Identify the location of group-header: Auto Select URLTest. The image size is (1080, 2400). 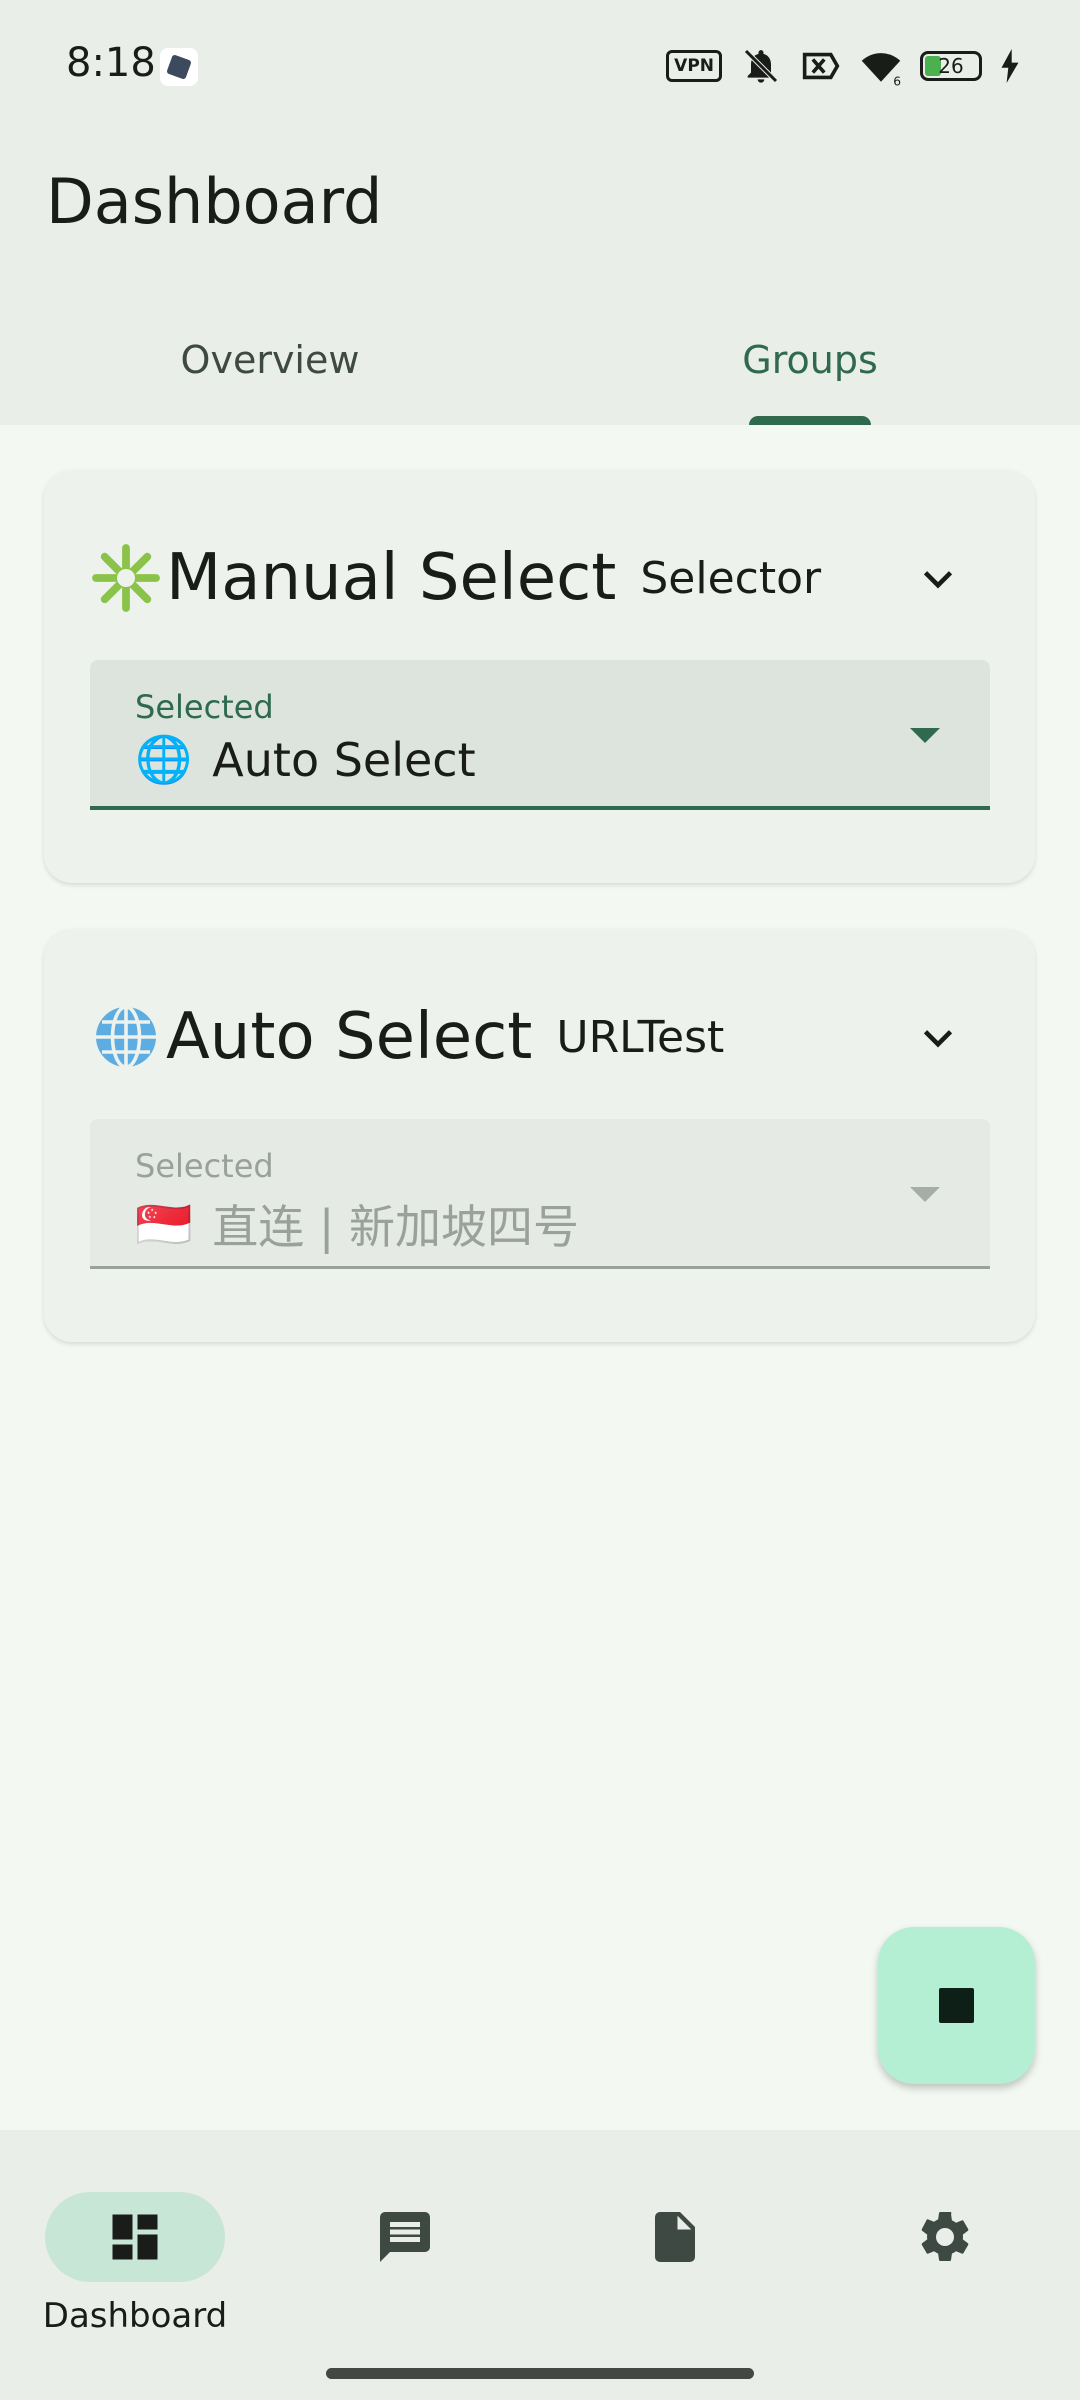
(562, 1037).